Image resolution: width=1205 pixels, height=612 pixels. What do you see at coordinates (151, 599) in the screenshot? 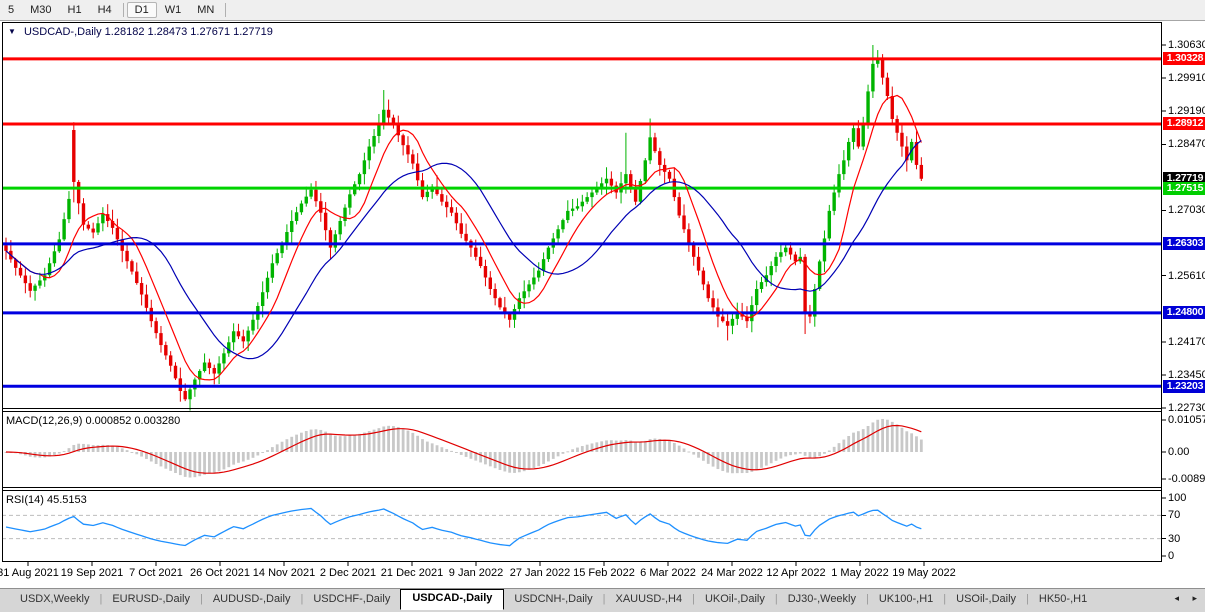
I see `chart-tab-eurusd-daily: EURUSD-,Daily` at bounding box center [151, 599].